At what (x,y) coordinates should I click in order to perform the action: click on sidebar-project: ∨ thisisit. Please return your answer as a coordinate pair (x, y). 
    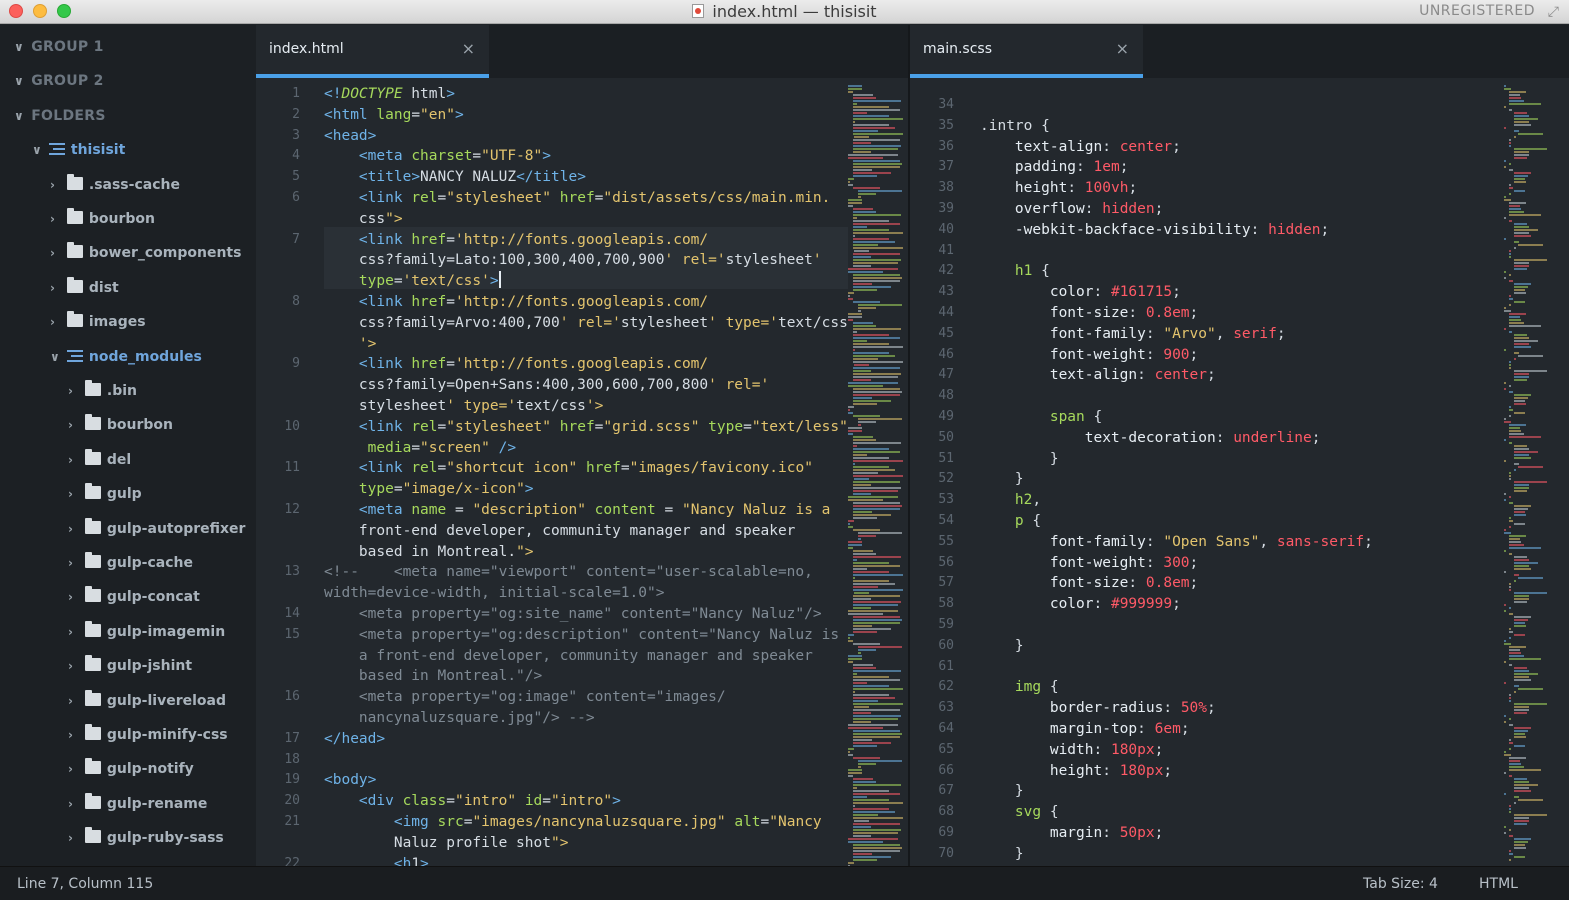
    Looking at the image, I should click on (78, 150).